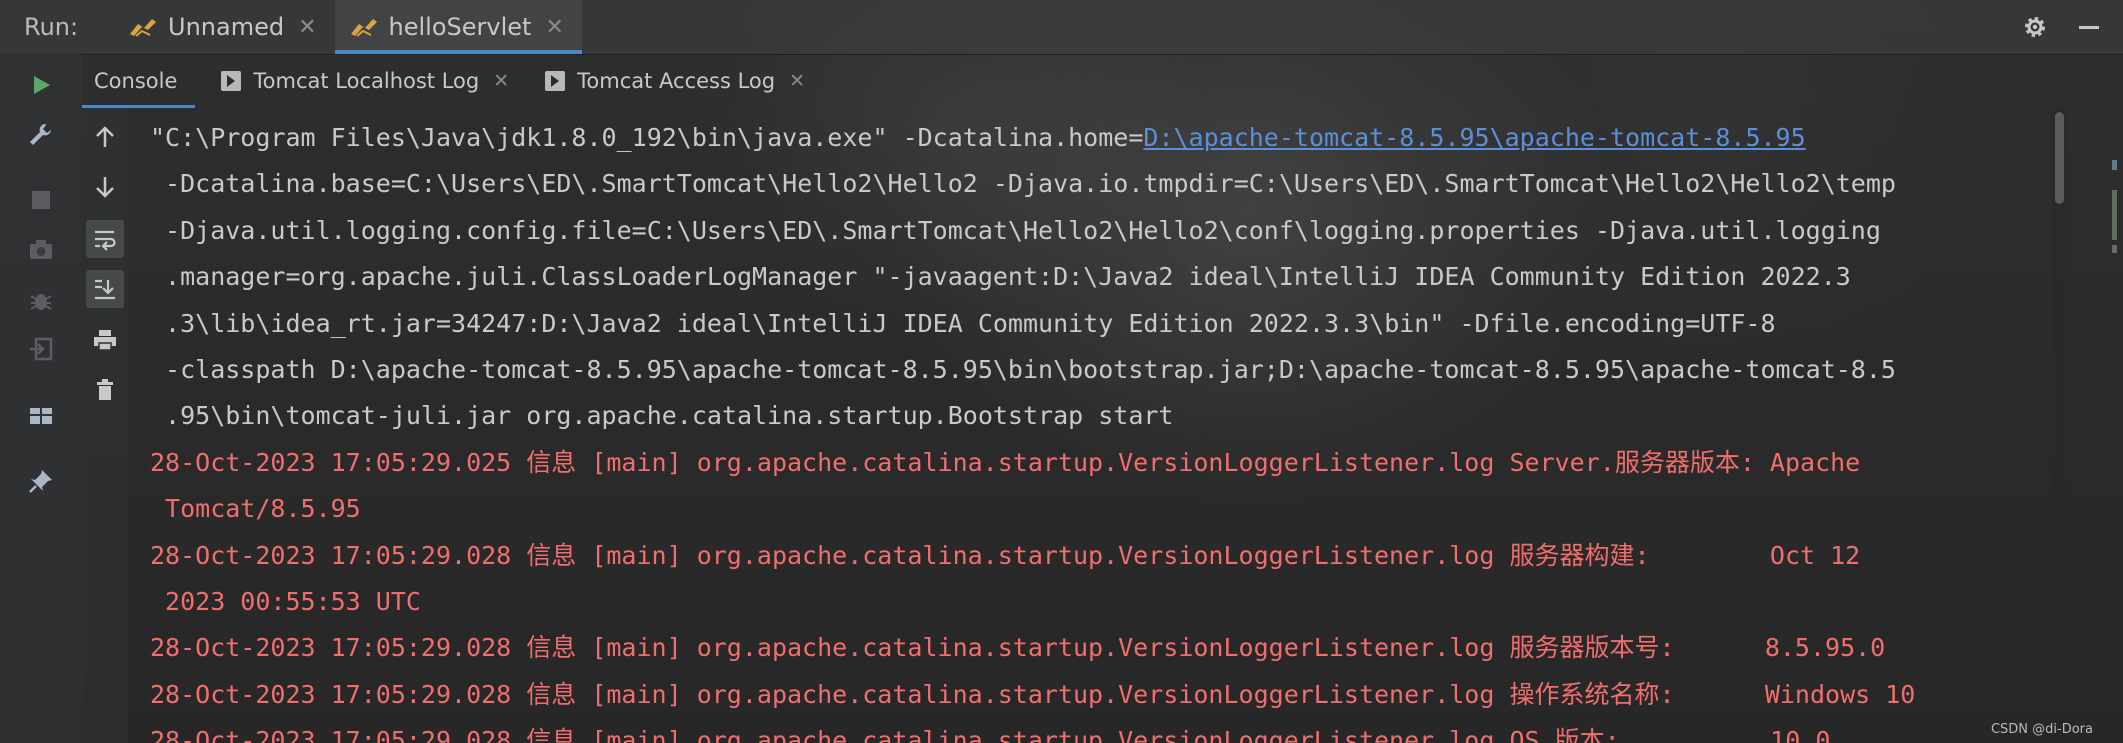 The height and width of the screenshot is (743, 2123). What do you see at coordinates (285, 601) in the screenshot?
I see `log-line: 2023 00:55:53 UTC` at bounding box center [285, 601].